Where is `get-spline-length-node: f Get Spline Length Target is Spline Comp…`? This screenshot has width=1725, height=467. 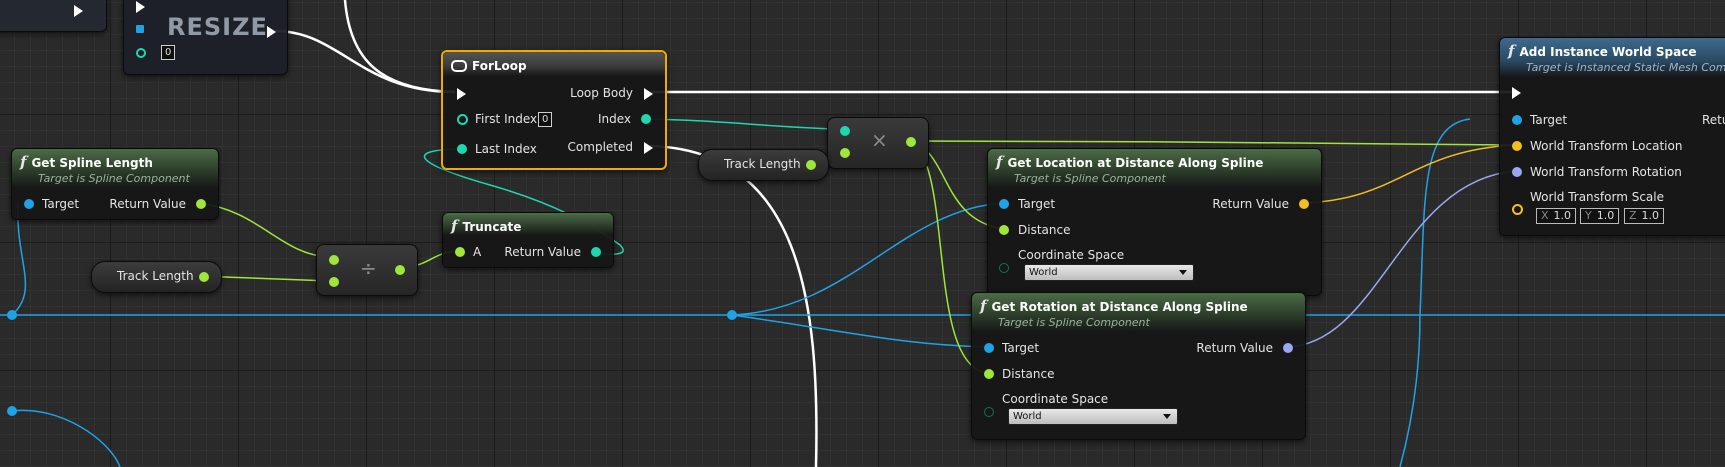 get-spline-length-node: f Get Spline Length Target is Spline Comp… is located at coordinates (115, 184).